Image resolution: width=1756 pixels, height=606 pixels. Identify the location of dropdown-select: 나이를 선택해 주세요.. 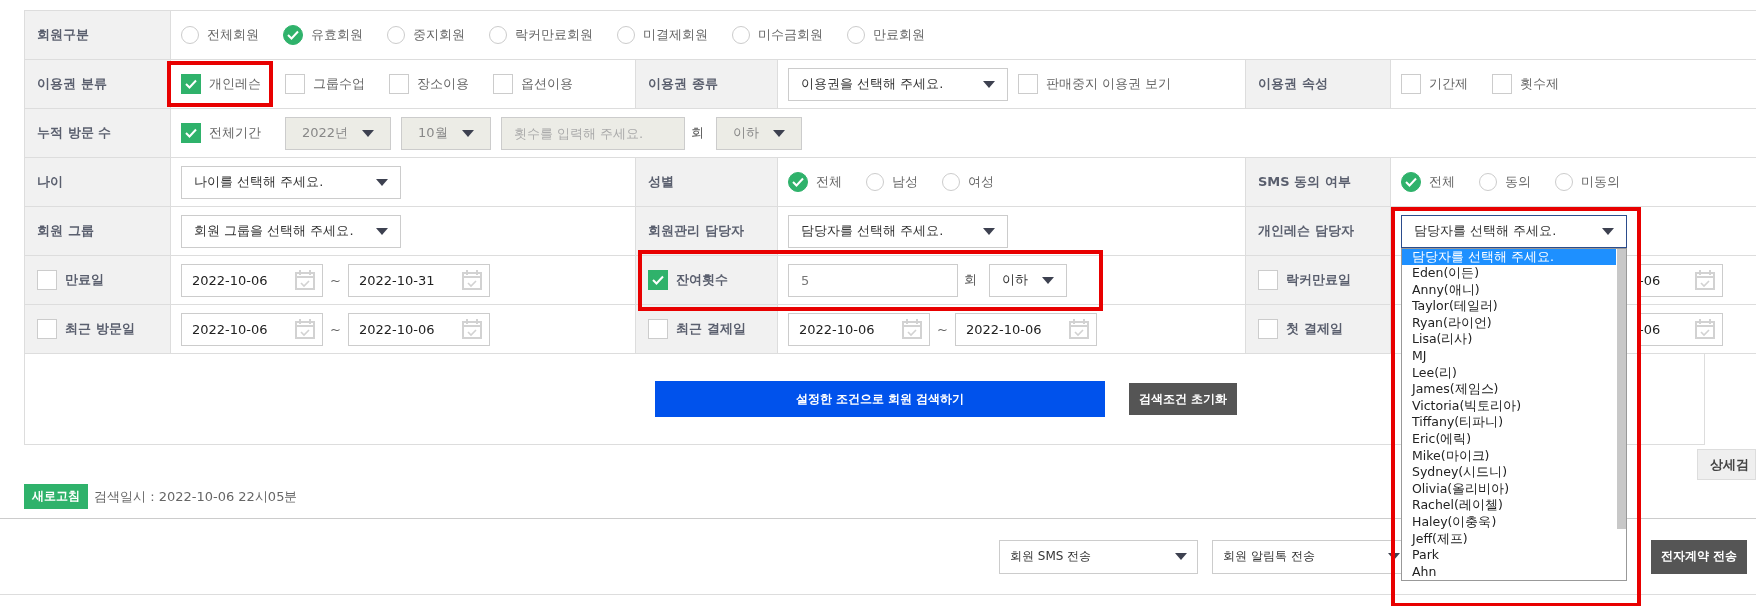
(291, 182).